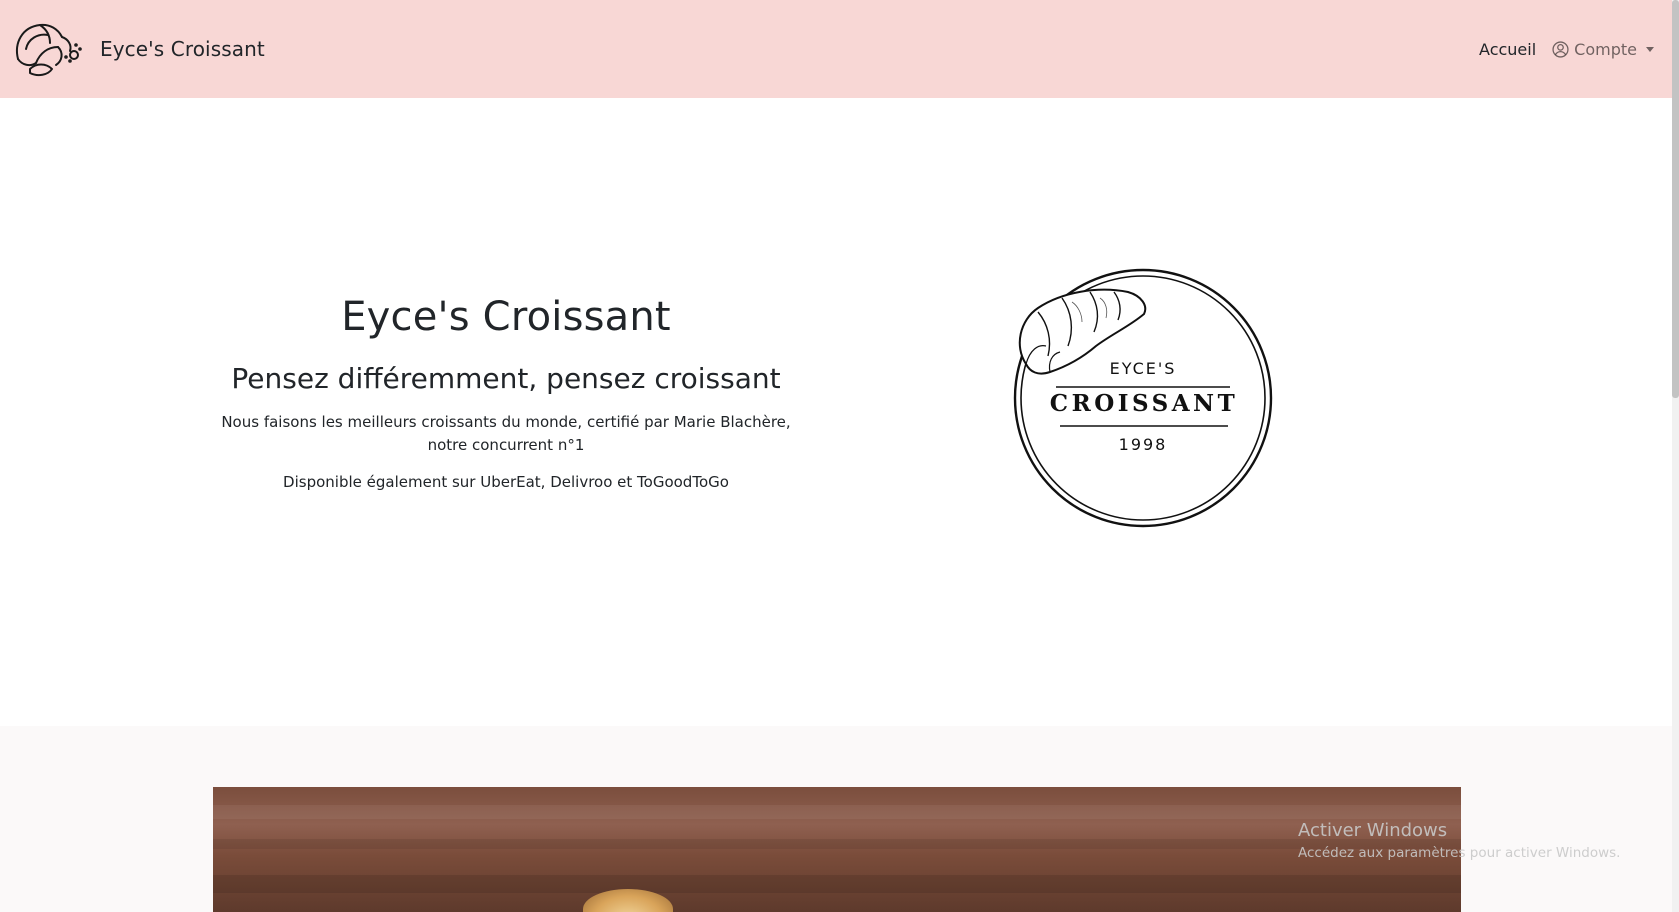  What do you see at coordinates (1144, 403) in the screenshot?
I see `badge-main-text: CROISSANT` at bounding box center [1144, 403].